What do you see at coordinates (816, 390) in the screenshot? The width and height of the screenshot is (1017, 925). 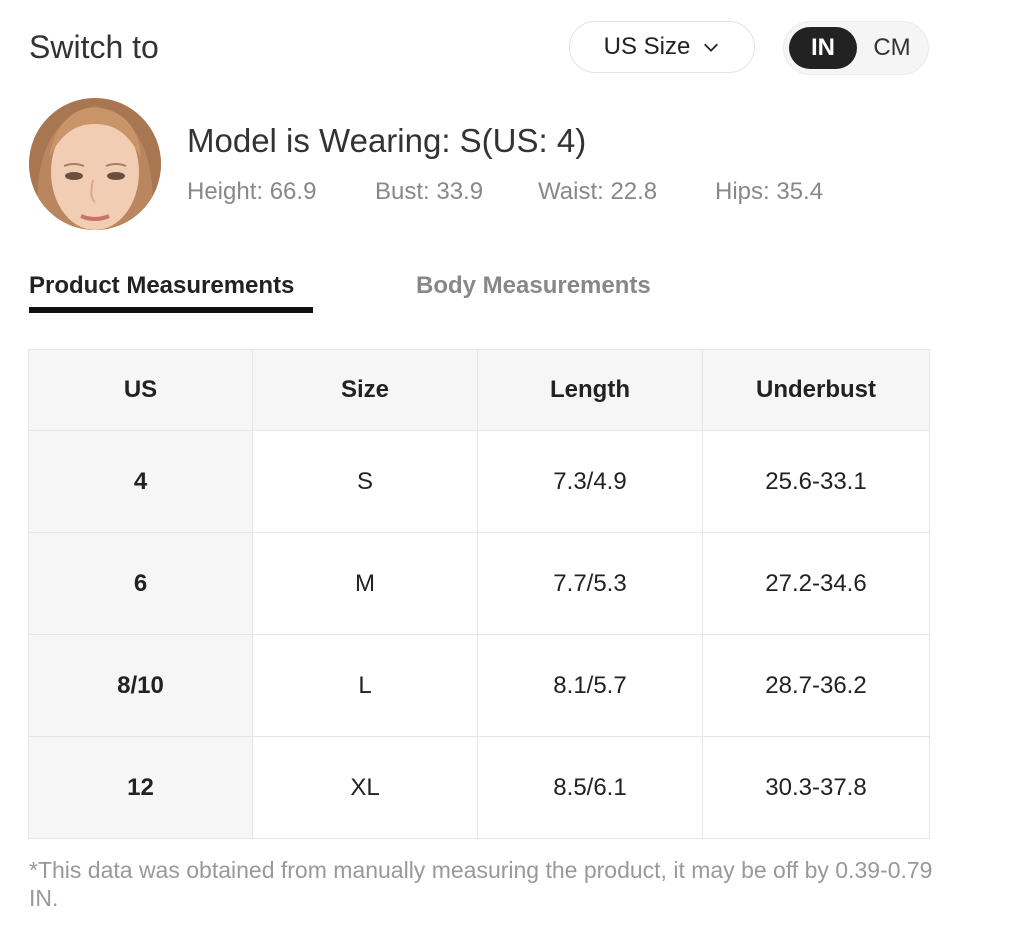 I see `column-header-underbust: Underbust` at bounding box center [816, 390].